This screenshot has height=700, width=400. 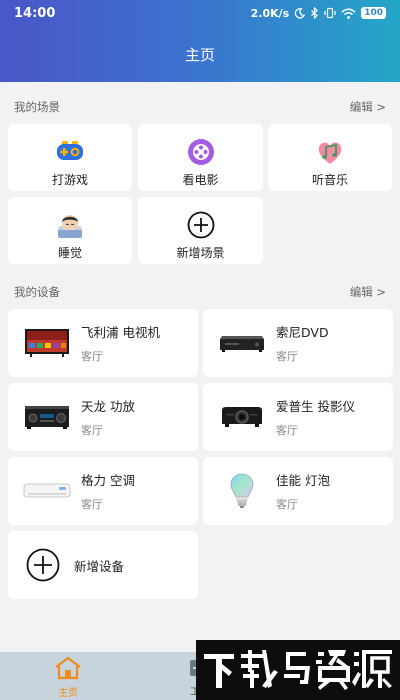 What do you see at coordinates (242, 417) in the screenshot?
I see `projector-icon` at bounding box center [242, 417].